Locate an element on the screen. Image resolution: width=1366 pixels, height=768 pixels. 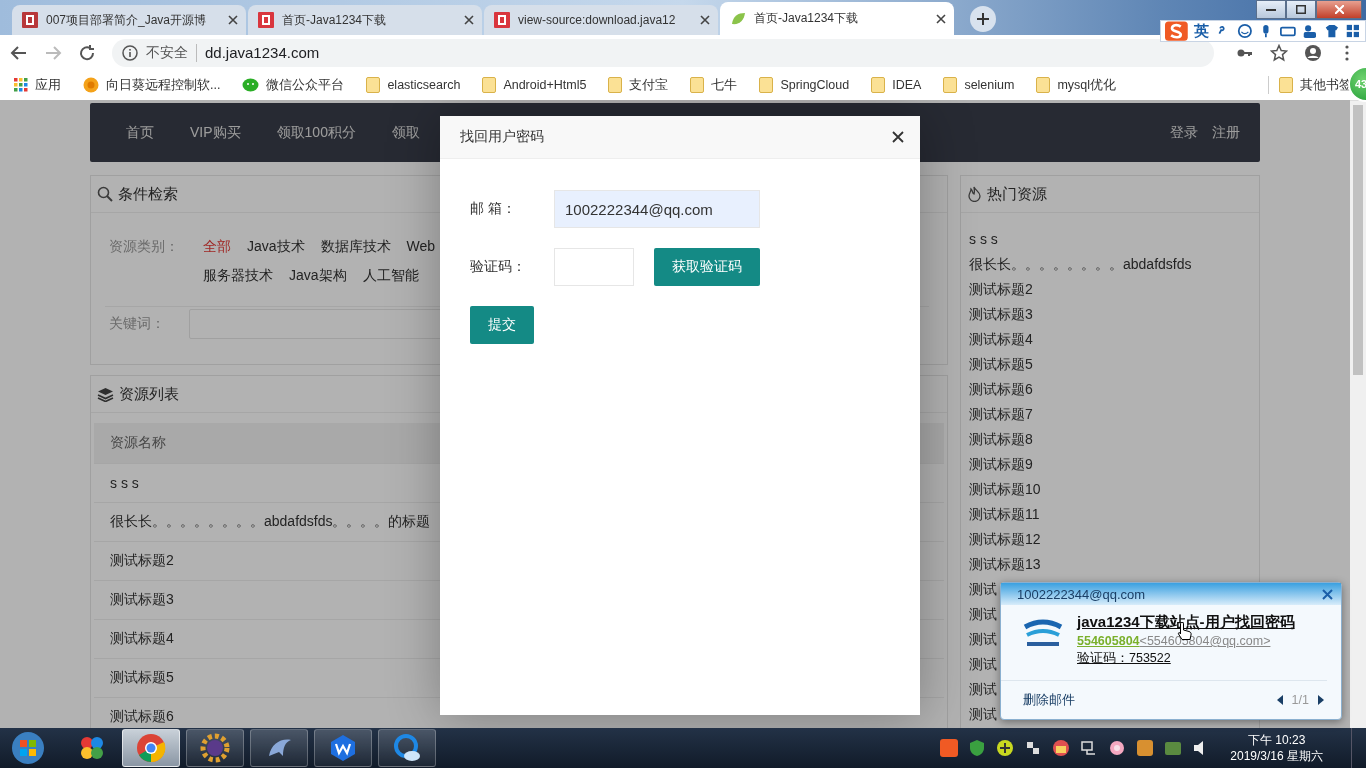
resource-link: 测试标题2 is located at coordinates (1114, 289).